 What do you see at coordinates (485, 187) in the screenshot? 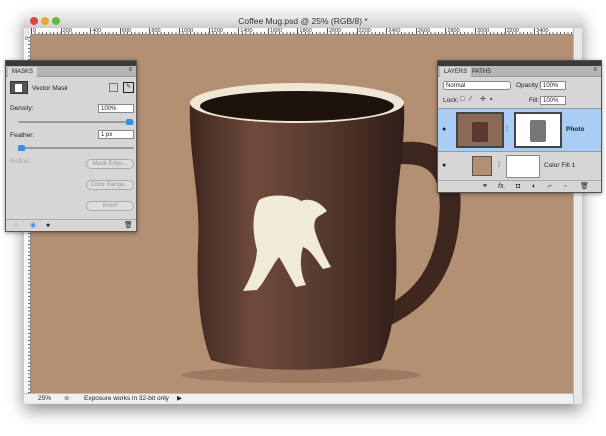
I see `link-layers-icon: ⚭` at bounding box center [485, 187].